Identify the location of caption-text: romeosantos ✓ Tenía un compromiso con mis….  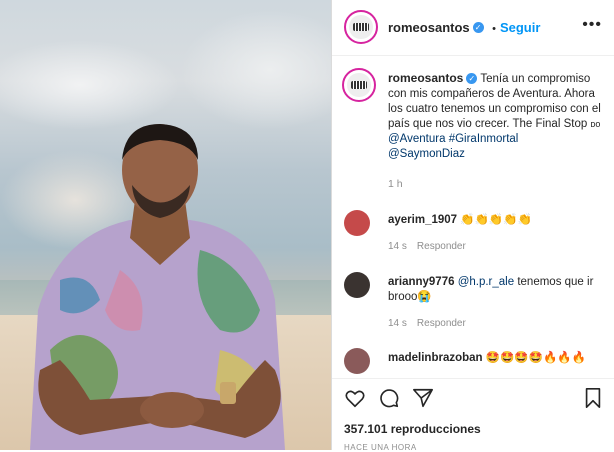
(498, 116).